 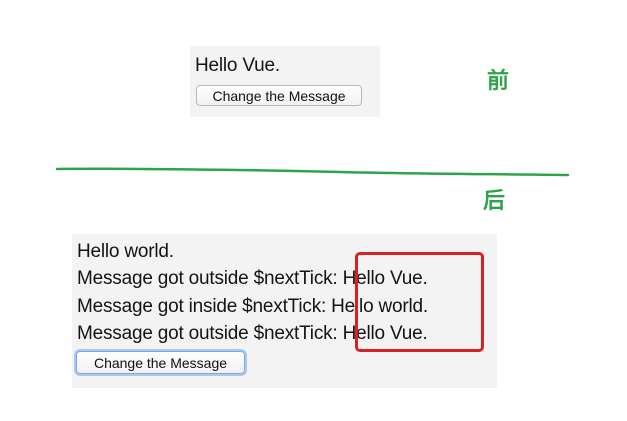 What do you see at coordinates (160, 362) in the screenshot?
I see `change-message-button-after: Change the Message` at bounding box center [160, 362].